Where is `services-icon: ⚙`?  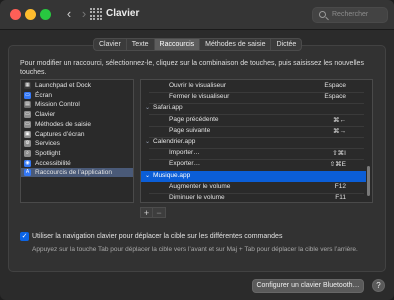
services-icon: ⚙ is located at coordinates (27, 144).